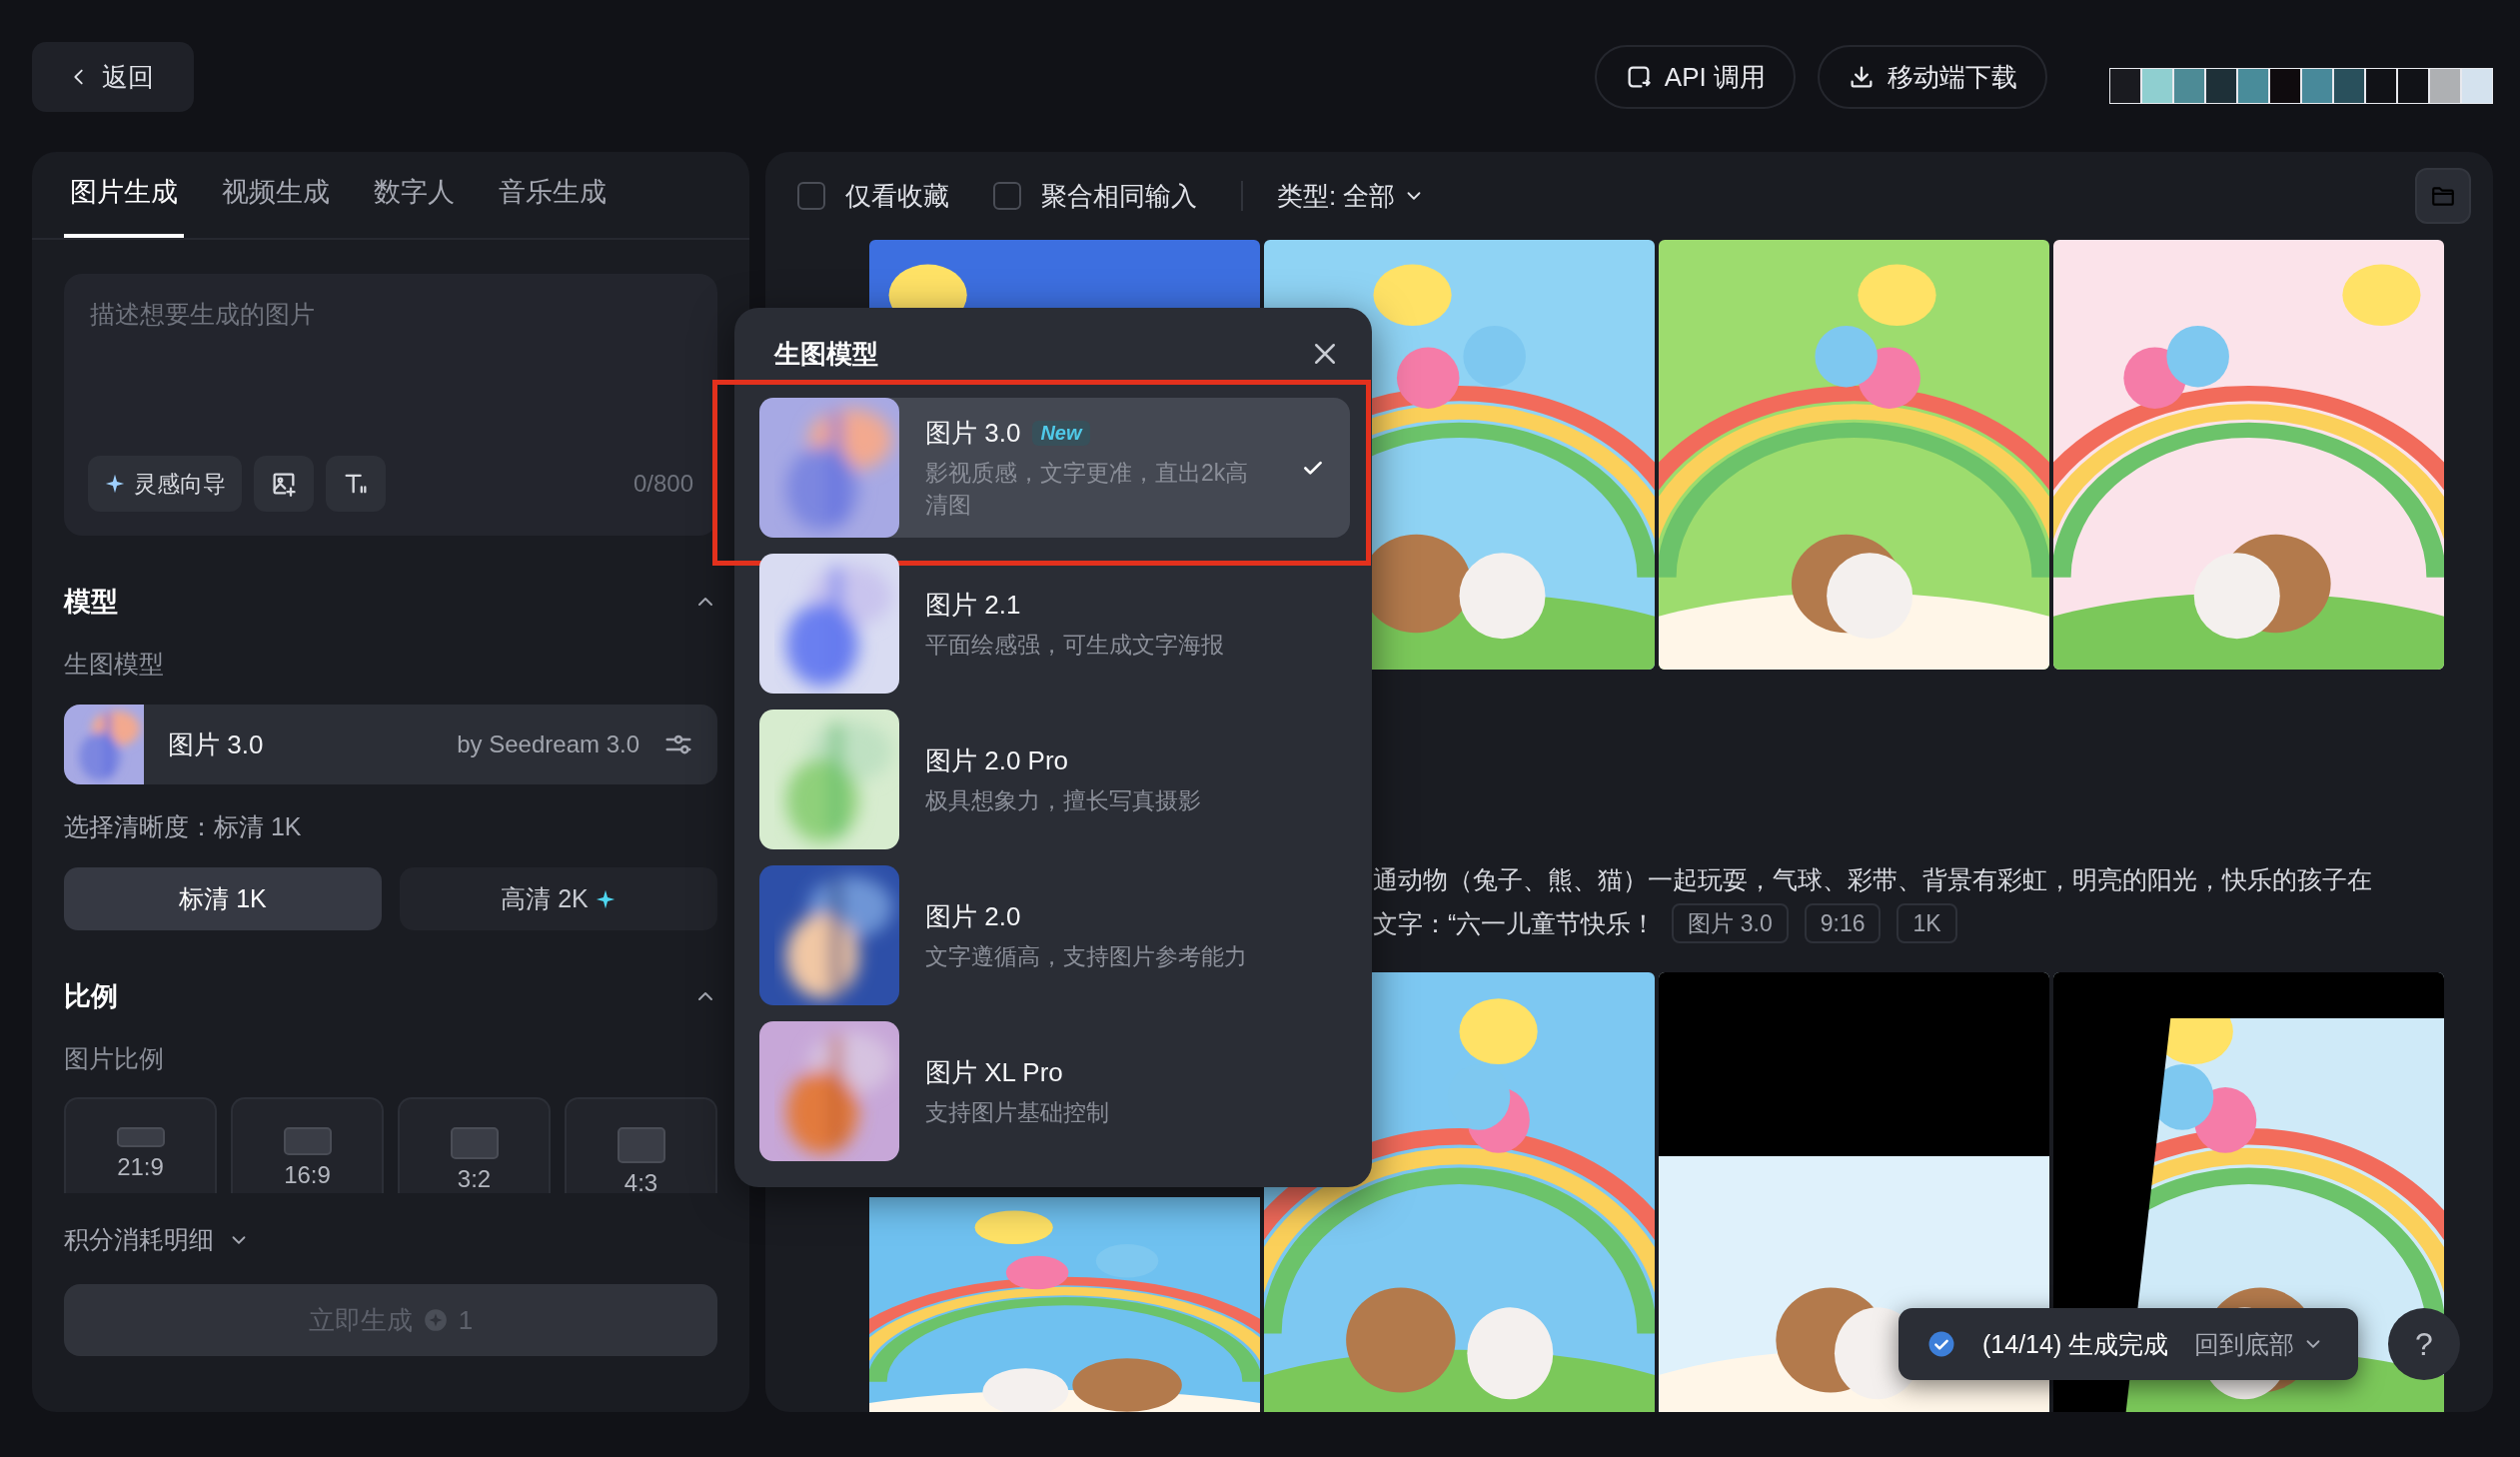 The image size is (2520, 1457). I want to click on tab: 音乐生成, so click(553, 205).